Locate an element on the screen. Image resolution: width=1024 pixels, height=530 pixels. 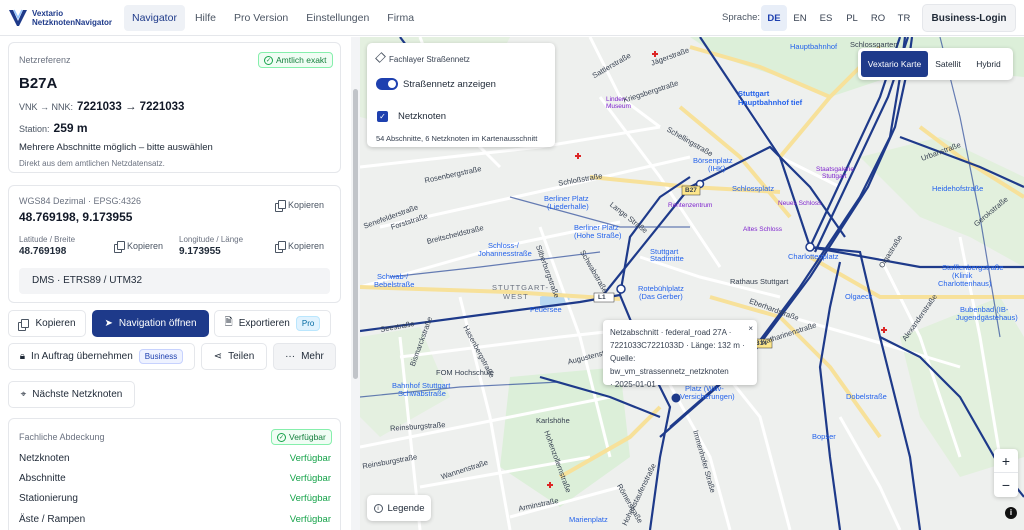
map-label: (Liederhalle) is located at coordinates (568, 206).